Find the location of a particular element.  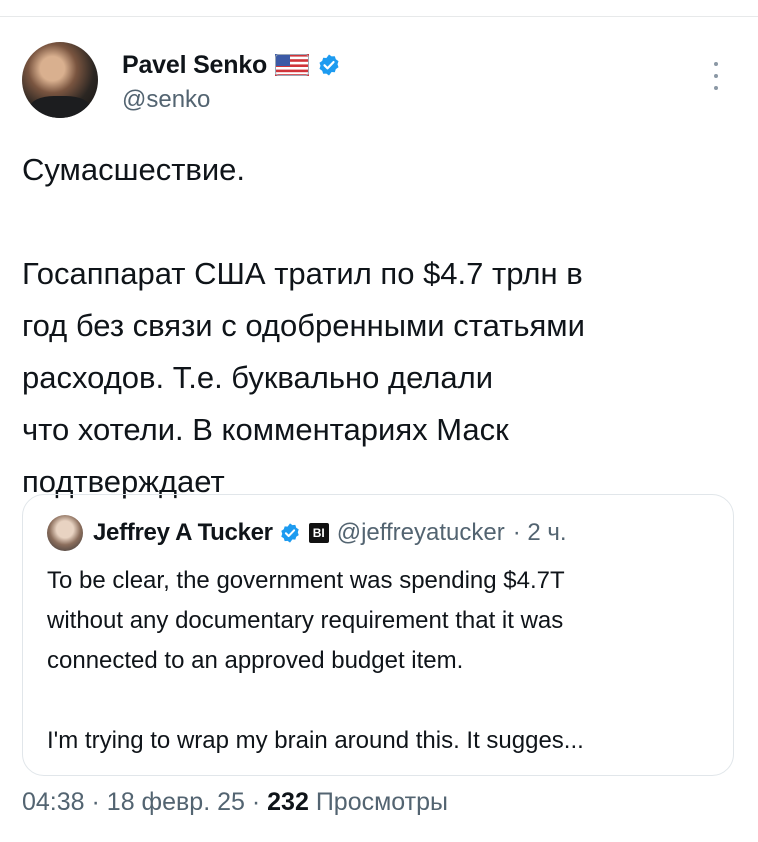

author-block: Pavel Senko @senko is located at coordinates (181, 80).